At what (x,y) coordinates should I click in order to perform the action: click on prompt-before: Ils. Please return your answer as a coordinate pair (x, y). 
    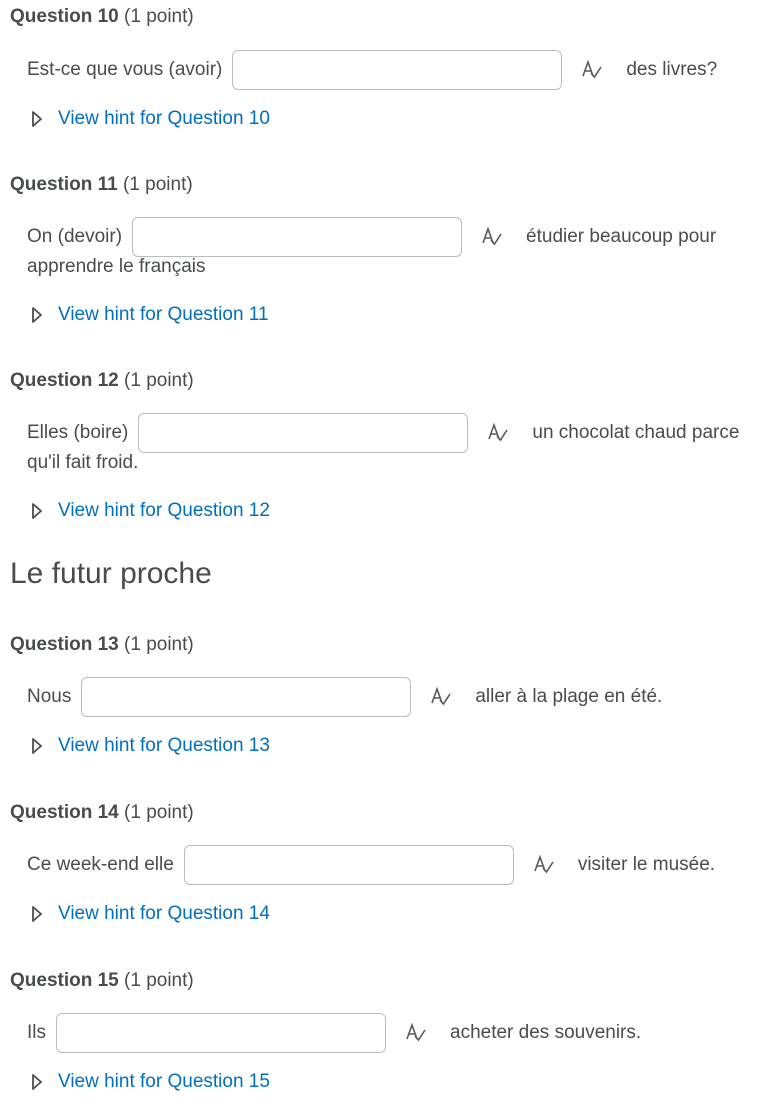
    Looking at the image, I should click on (36, 1032).